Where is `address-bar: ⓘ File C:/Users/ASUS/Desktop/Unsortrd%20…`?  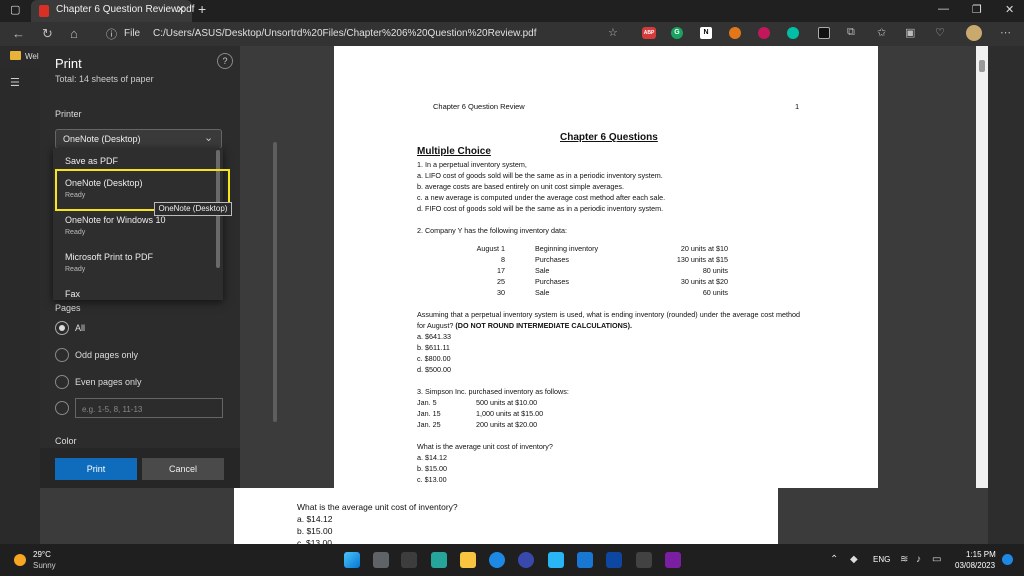
address-bar: ⓘ File C:/Users/ASUS/Desktop/Unsortrd%20… is located at coordinates (350, 34).